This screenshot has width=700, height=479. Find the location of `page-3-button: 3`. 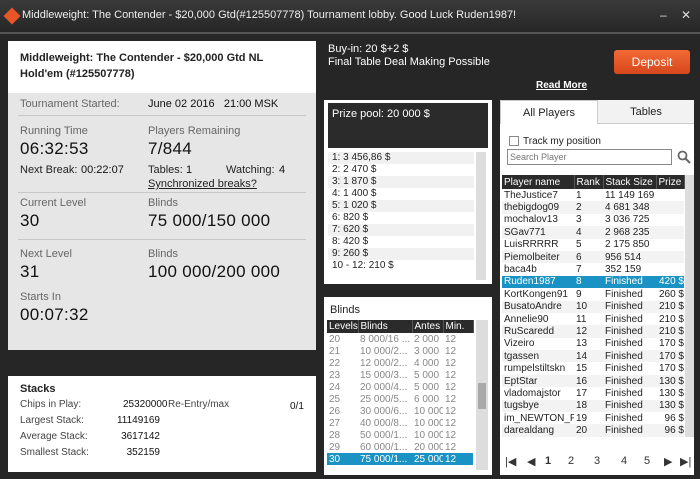

page-3-button: 3 is located at coordinates (597, 461).